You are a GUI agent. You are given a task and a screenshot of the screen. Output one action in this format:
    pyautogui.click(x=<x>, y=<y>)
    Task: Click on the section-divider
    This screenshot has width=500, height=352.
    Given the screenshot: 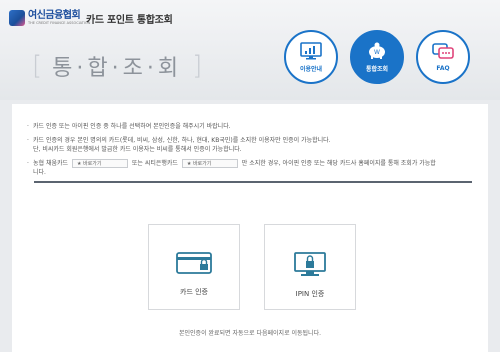 What is the action you would take?
    pyautogui.click(x=253, y=182)
    